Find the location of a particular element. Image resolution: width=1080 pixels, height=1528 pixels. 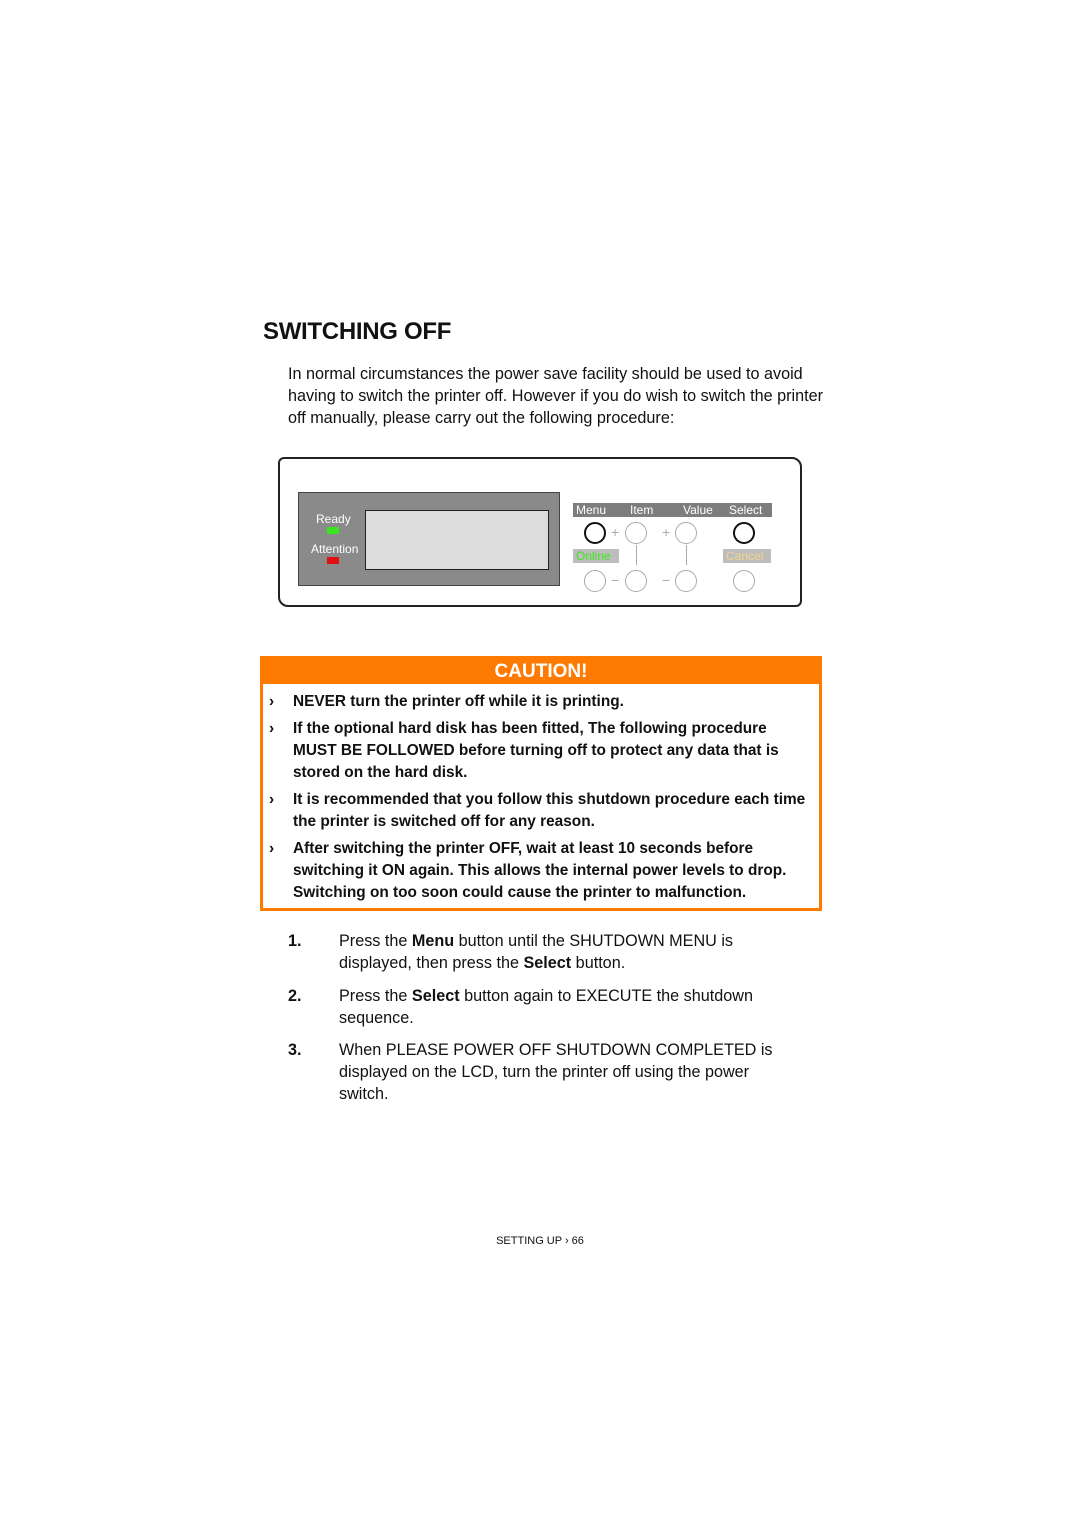

page-footer: SETTING UP › 66 is located at coordinates (540, 1241).